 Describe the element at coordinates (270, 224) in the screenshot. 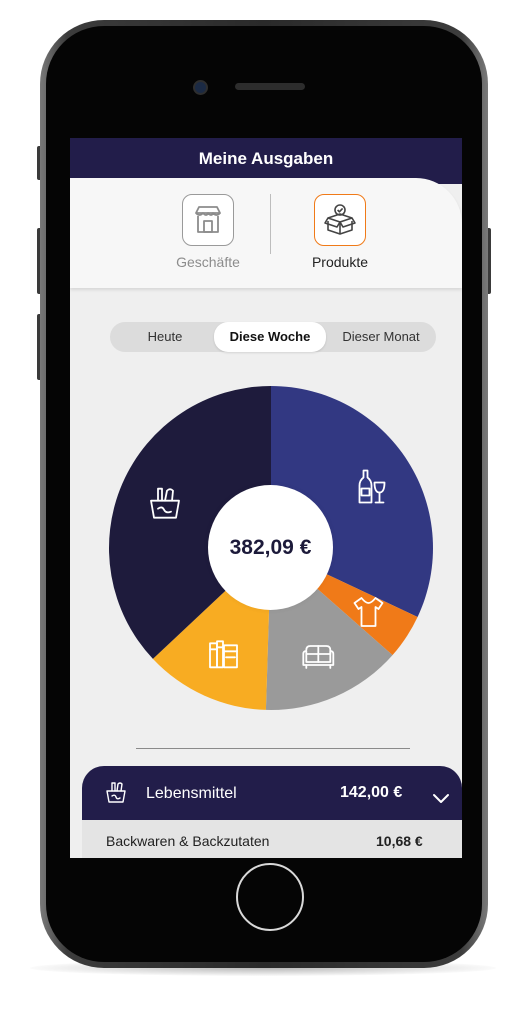

I see `view-switch-divider` at that location.